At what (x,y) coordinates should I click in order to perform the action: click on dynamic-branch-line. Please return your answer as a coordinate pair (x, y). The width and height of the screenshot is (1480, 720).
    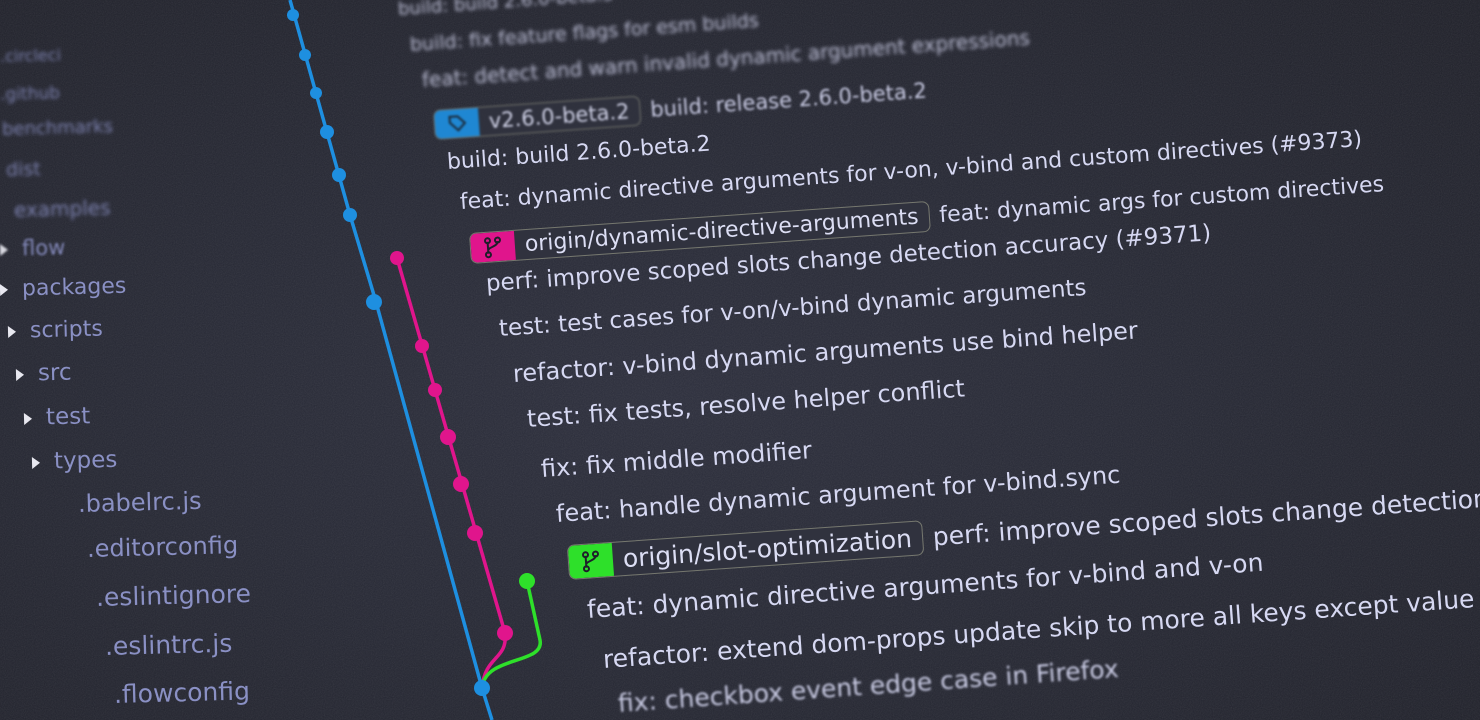
    Looking at the image, I should click on (451, 473).